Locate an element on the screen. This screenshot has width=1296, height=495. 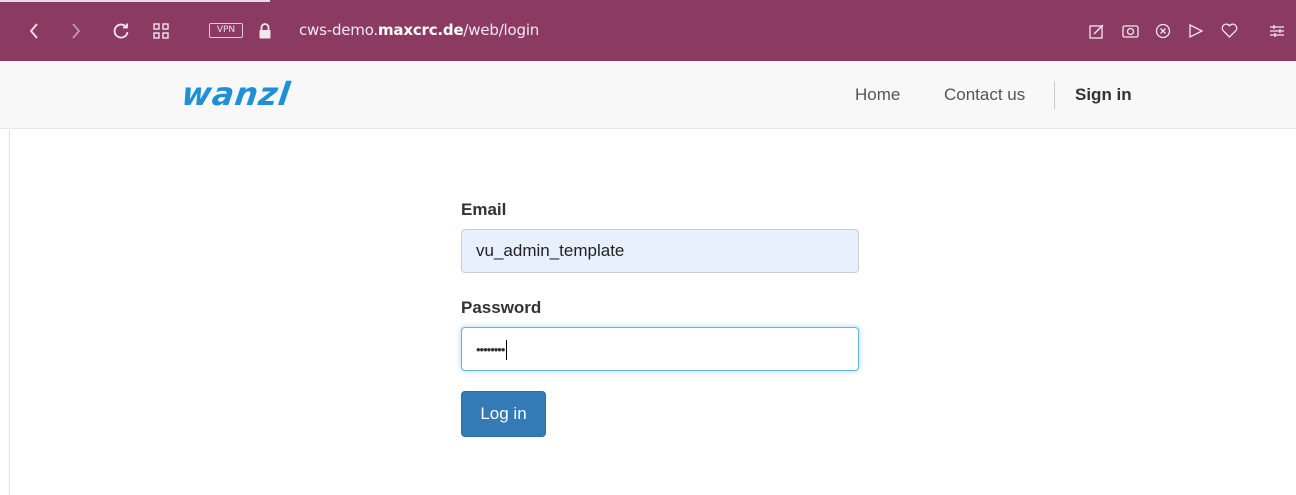
email-label: Email is located at coordinates (484, 209).